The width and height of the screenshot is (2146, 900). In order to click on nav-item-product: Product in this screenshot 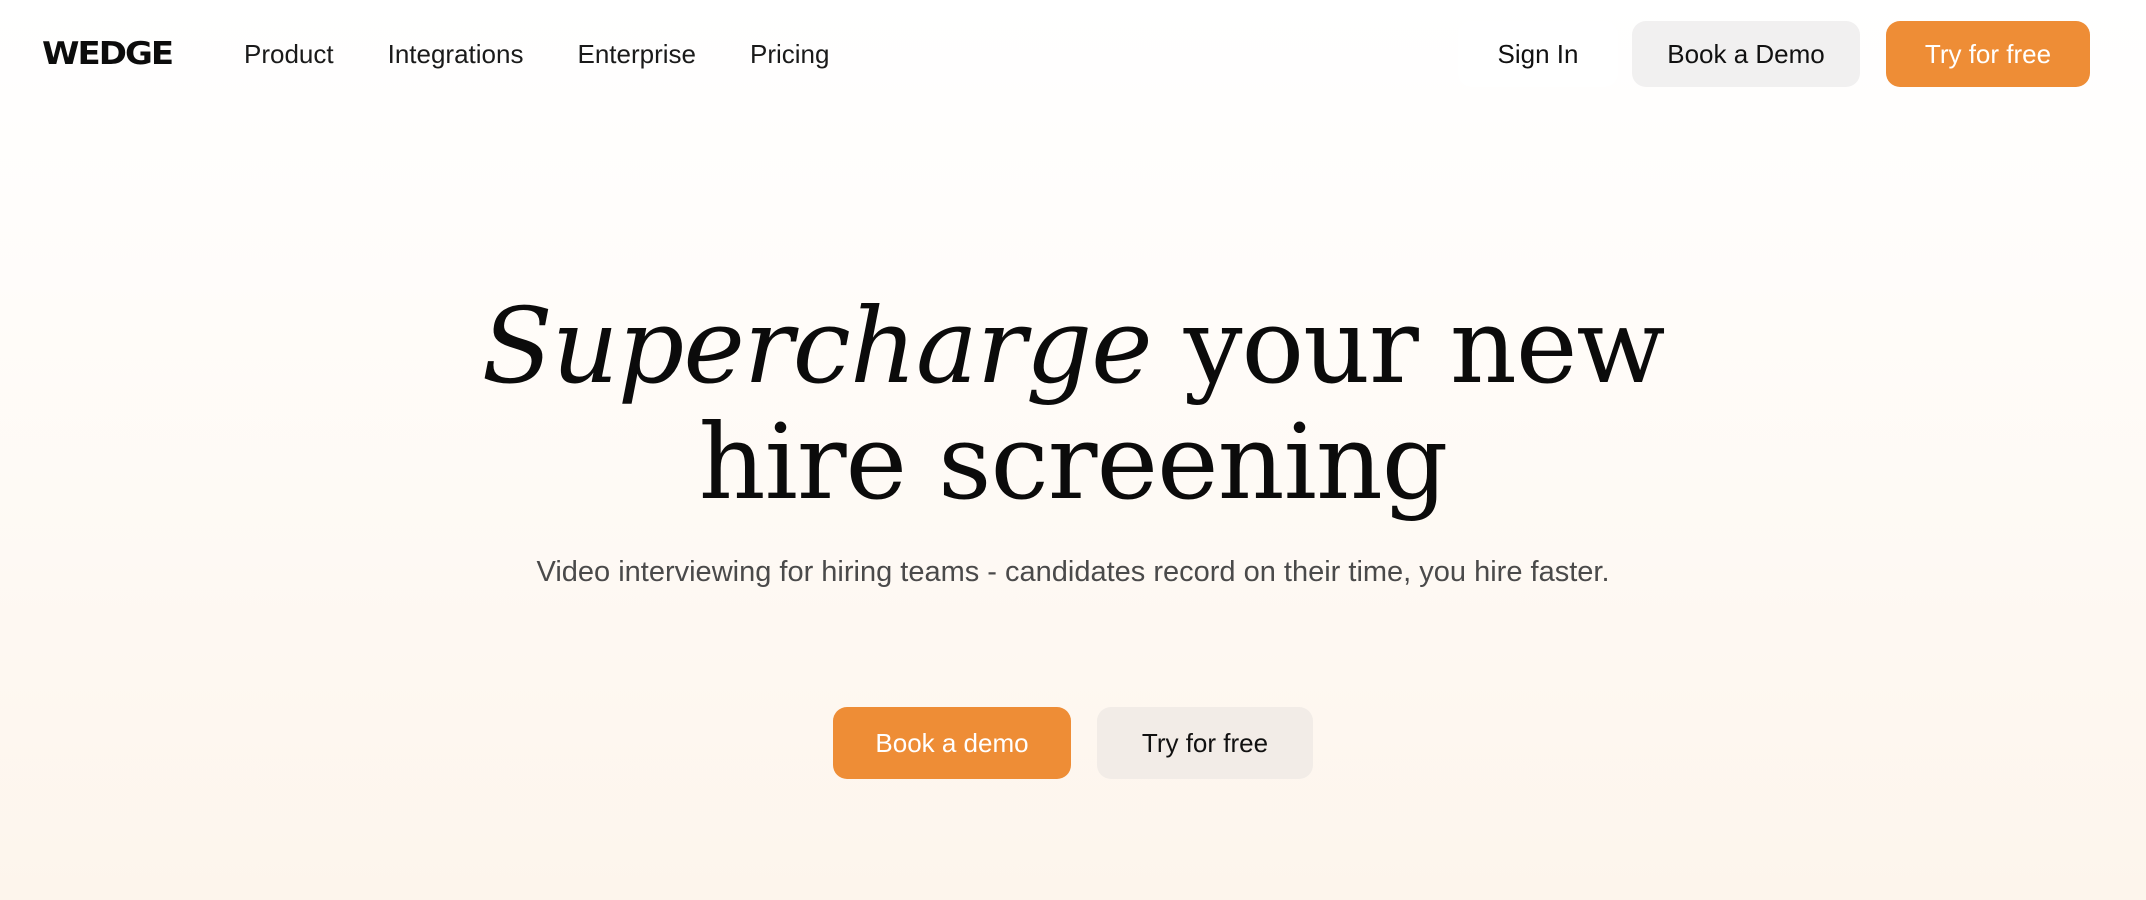, I will do `click(289, 54)`.